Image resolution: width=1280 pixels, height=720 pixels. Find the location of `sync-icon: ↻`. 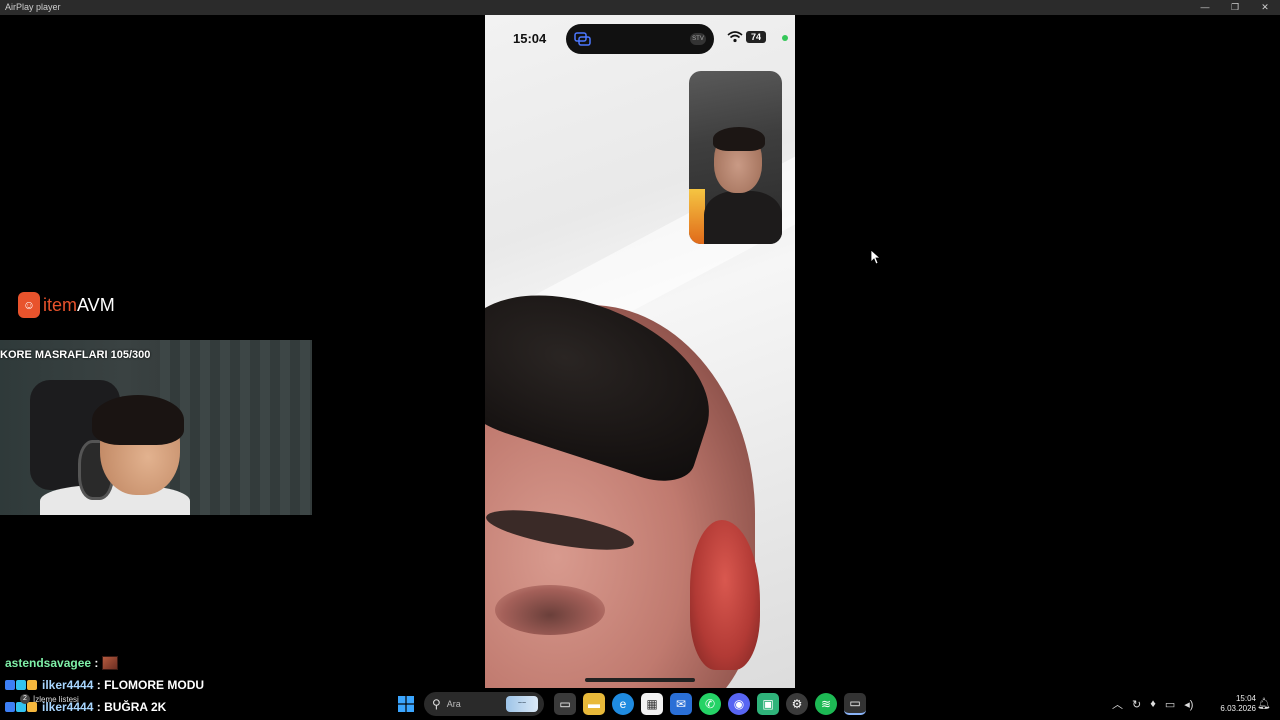

sync-icon: ↻ is located at coordinates (1136, 704).